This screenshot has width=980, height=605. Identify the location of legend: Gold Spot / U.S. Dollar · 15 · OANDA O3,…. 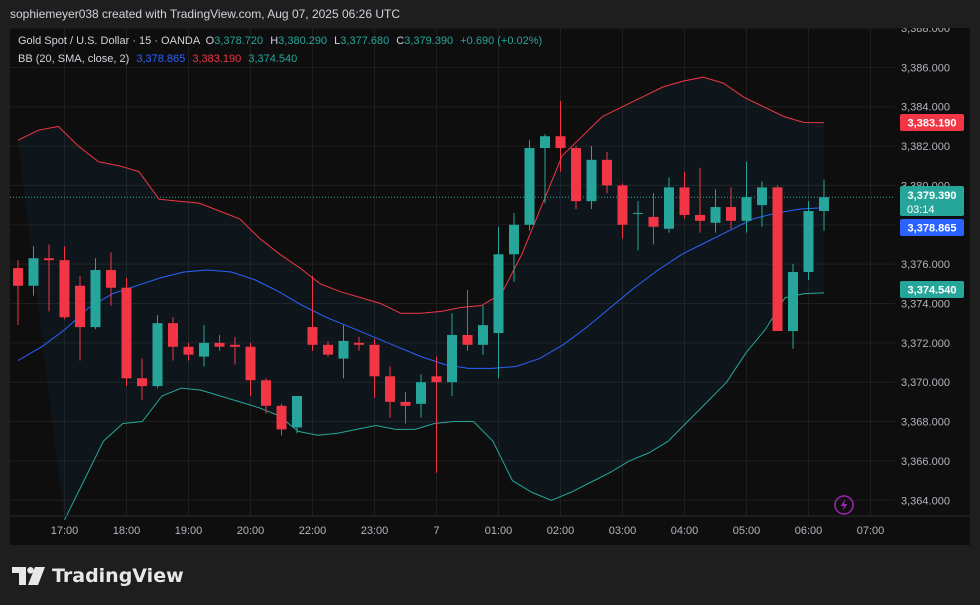
(280, 50).